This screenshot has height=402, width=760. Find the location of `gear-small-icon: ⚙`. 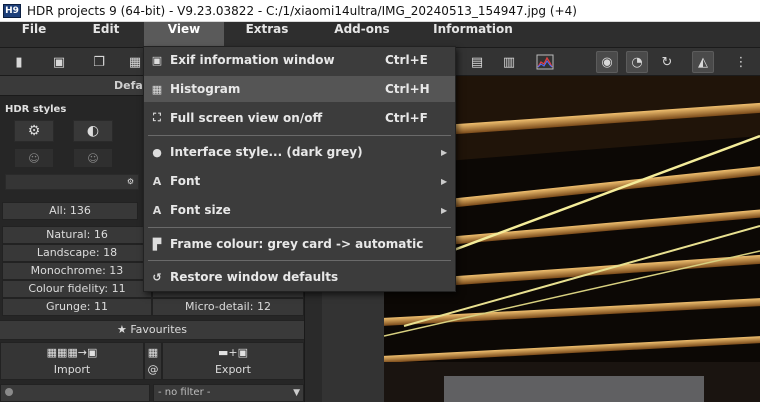

gear-small-icon: ⚙ is located at coordinates (130, 181).